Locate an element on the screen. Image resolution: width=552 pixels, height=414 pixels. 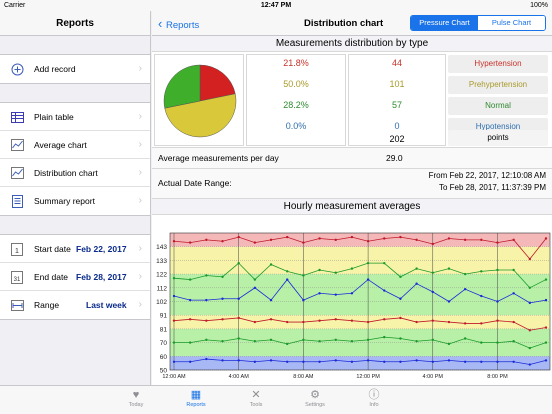
back-label: Reports is located at coordinates (182, 25).